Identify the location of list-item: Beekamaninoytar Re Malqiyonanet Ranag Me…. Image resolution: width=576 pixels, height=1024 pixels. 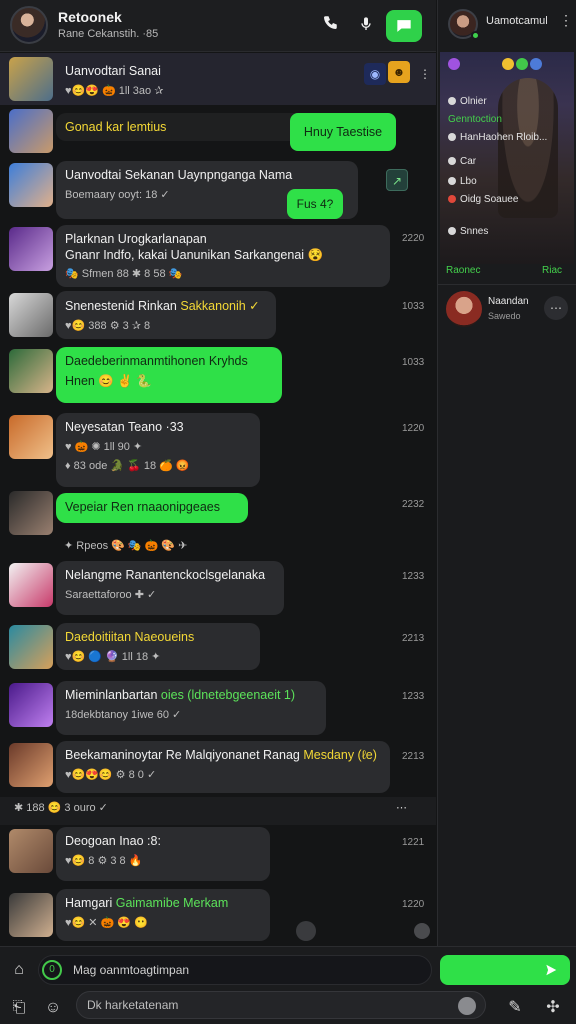
(218, 770).